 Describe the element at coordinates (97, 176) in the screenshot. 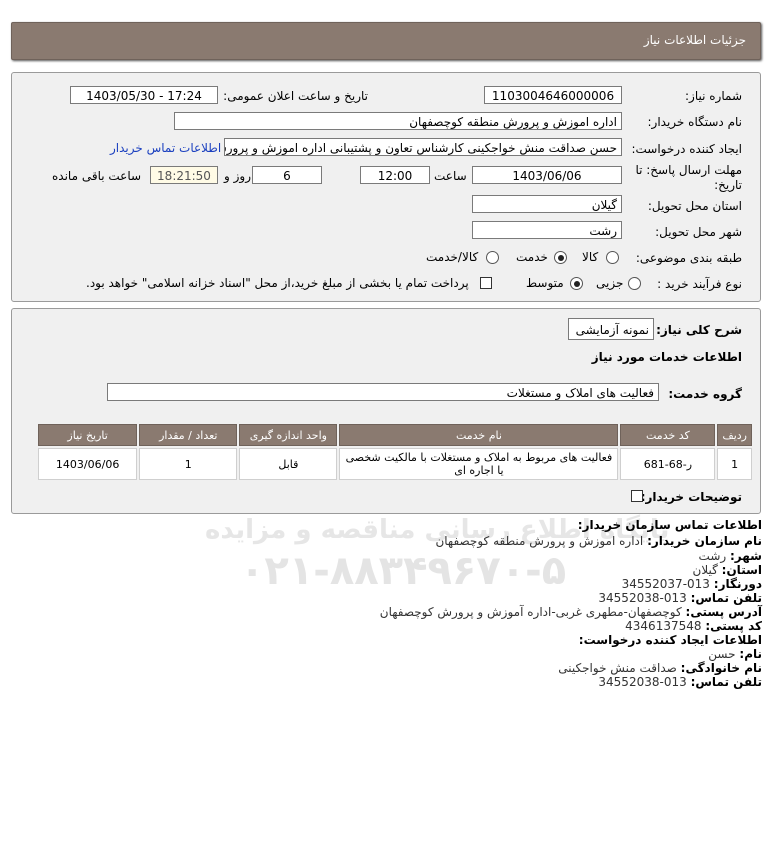

I see `remaining-label: ساعت باقی مانده` at that location.